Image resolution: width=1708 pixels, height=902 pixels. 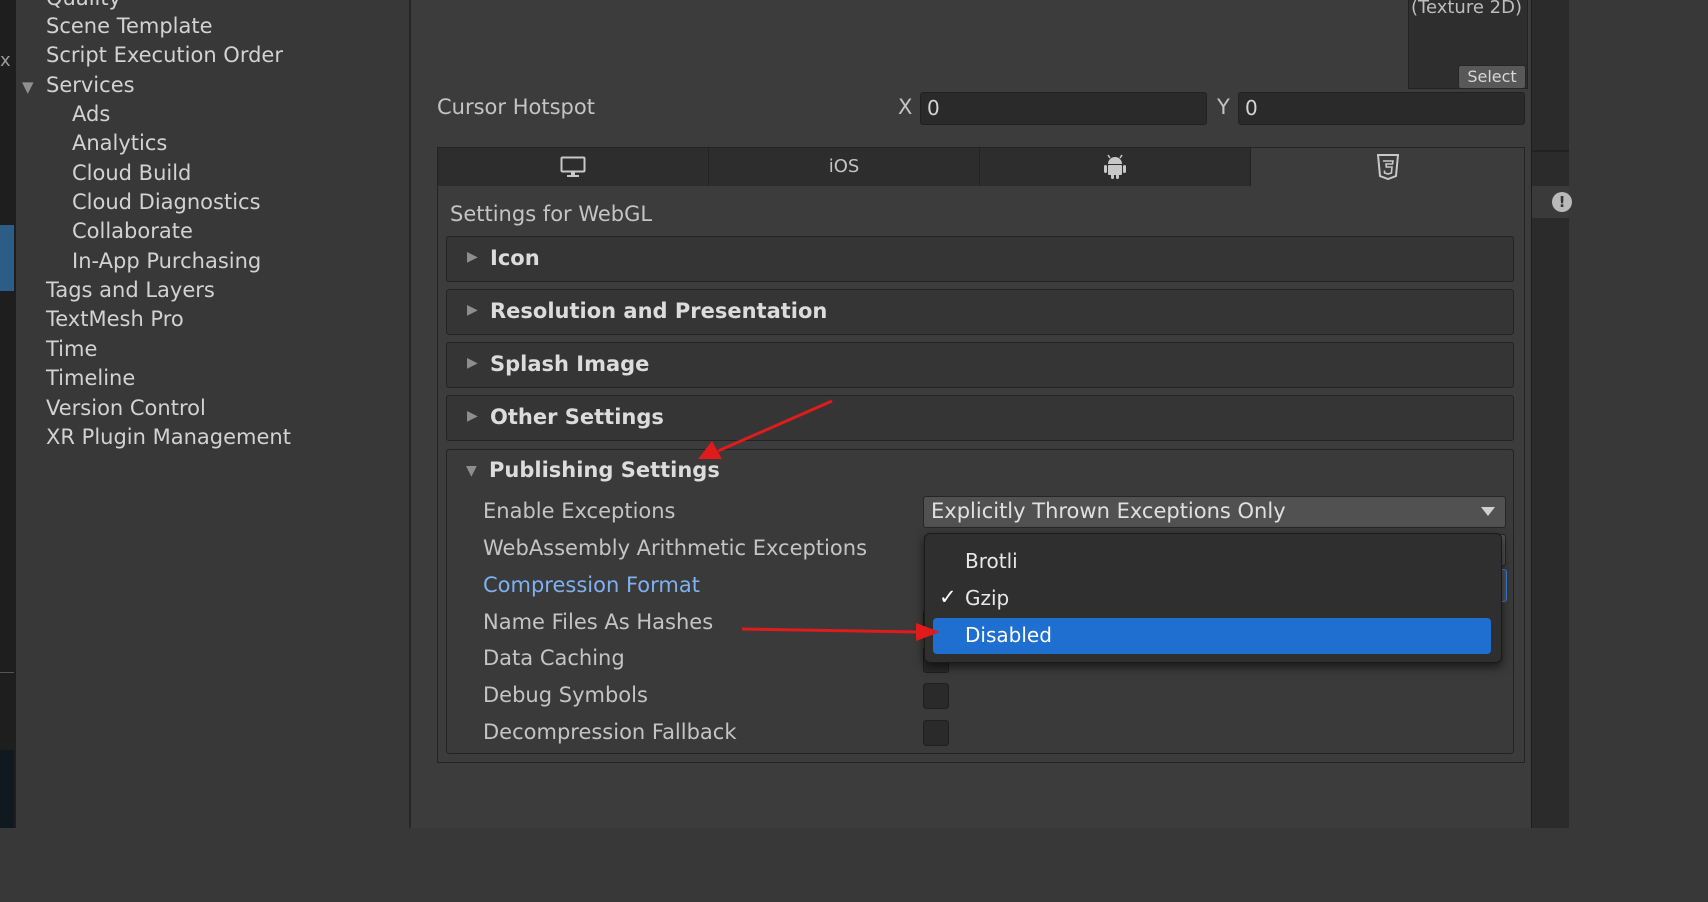 What do you see at coordinates (516, 107) in the screenshot?
I see `cursor-hotspot-label: Cursor Hotspot` at bounding box center [516, 107].